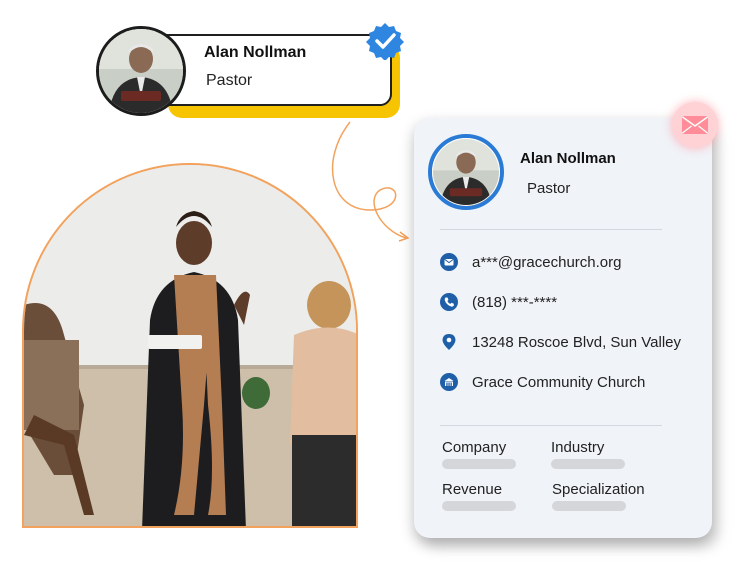 This screenshot has height=562, width=750. What do you see at coordinates (598, 489) in the screenshot?
I see `specialization-label: Specialization` at bounding box center [598, 489].